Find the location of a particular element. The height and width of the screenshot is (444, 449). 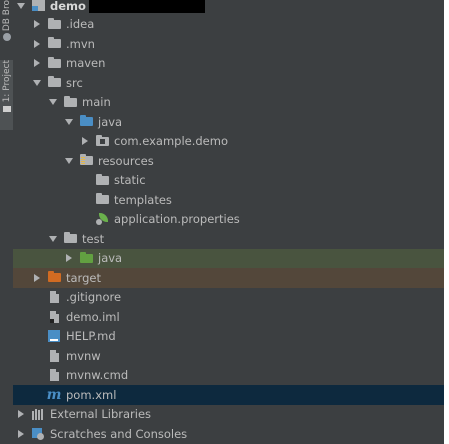

tree-label: templates is located at coordinates (143, 199).